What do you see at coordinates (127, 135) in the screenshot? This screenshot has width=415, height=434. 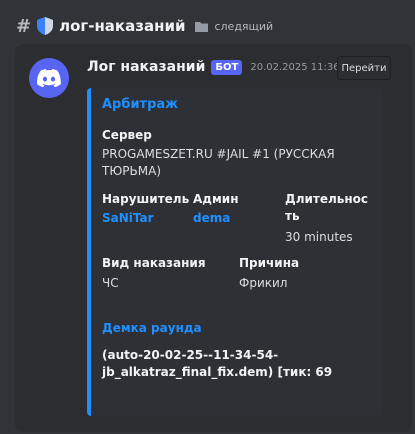 I see `server-label: Сервер` at bounding box center [127, 135].